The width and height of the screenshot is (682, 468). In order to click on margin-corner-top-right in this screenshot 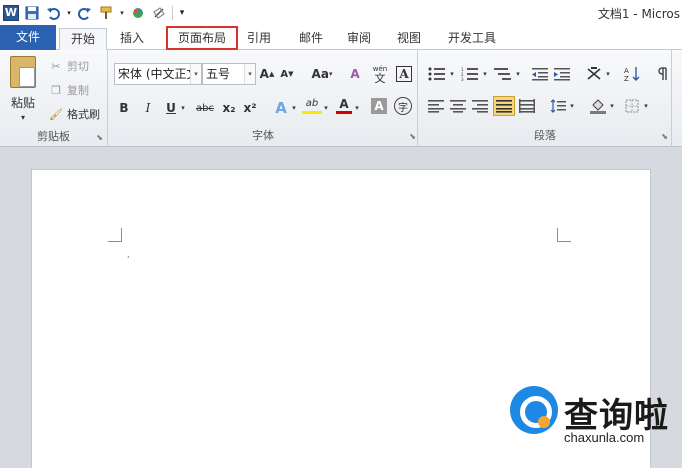, I will do `click(564, 235)`.